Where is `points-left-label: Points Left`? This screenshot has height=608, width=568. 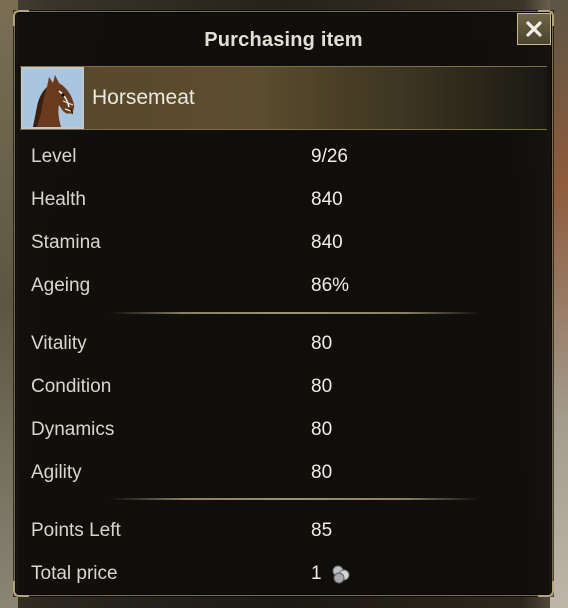
points-left-label: Points Left is located at coordinates (76, 530).